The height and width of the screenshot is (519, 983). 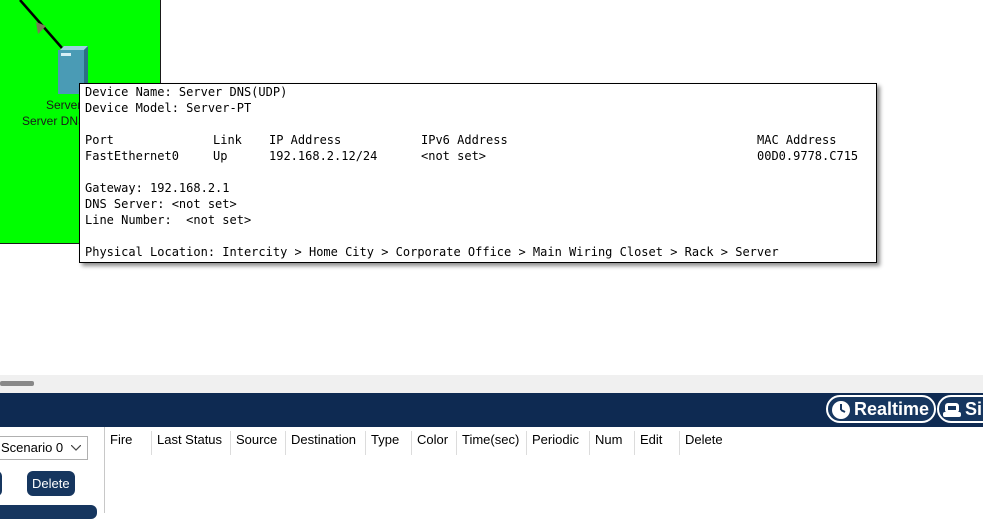 I want to click on clock-icon, so click(x=841, y=410).